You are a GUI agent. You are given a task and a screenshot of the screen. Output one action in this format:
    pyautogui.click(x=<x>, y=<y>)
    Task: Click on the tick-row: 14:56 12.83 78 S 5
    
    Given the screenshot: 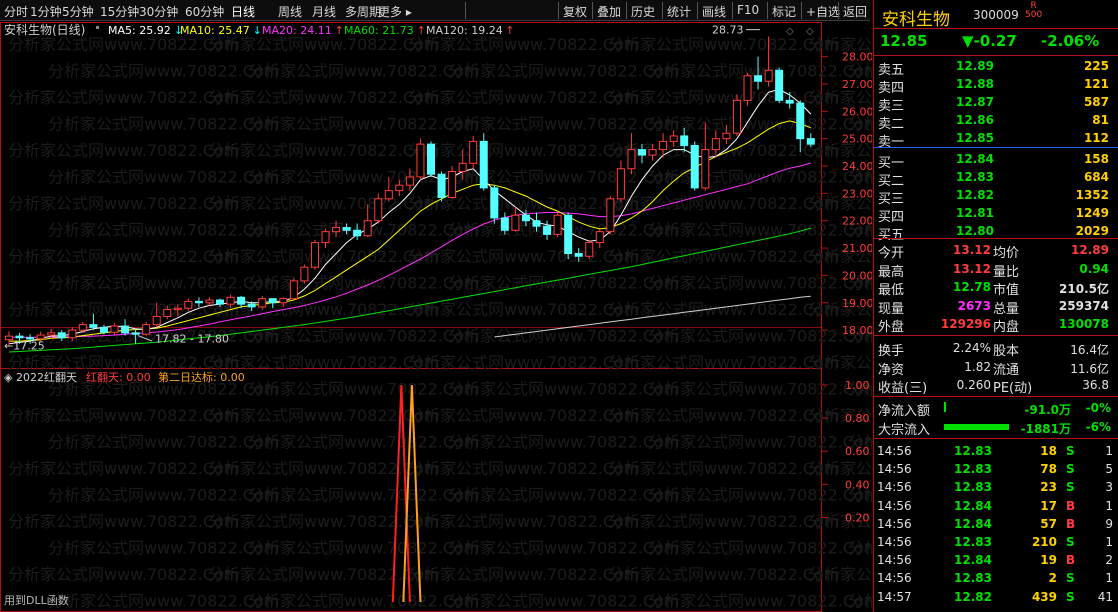 What is the action you would take?
    pyautogui.click(x=996, y=469)
    